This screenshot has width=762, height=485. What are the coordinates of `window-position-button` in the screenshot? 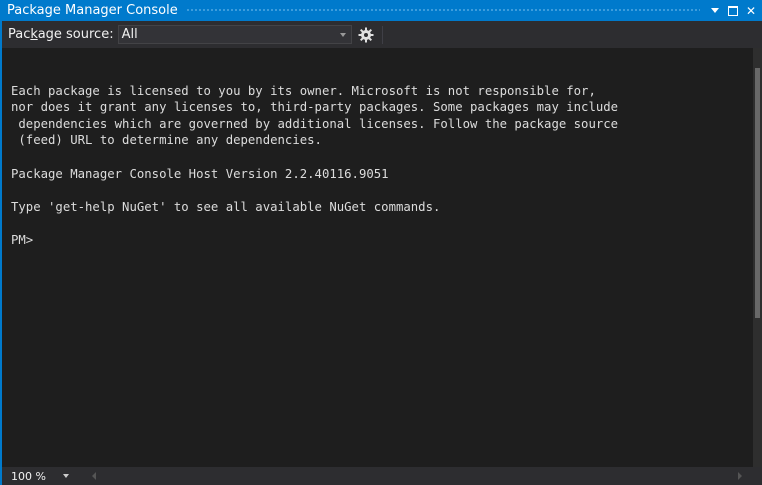 It's located at (715, 11).